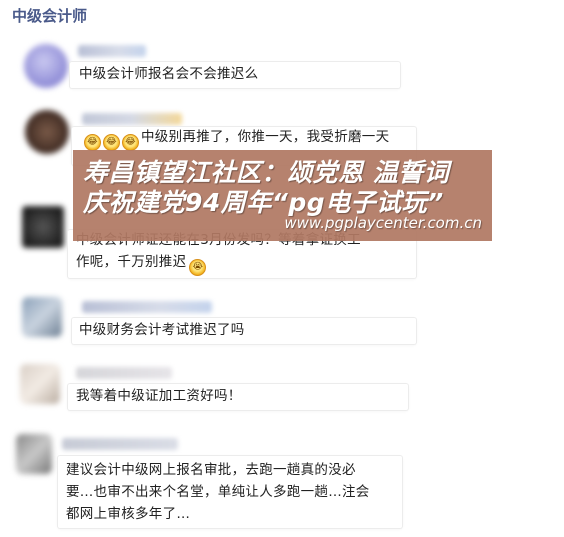 This screenshot has height=537, width=564. Describe the element at coordinates (218, 492) in the screenshot. I see `comment-text-line-2: 要…也审不出来个名堂，单纯让人多跑一趟…注会` at that location.